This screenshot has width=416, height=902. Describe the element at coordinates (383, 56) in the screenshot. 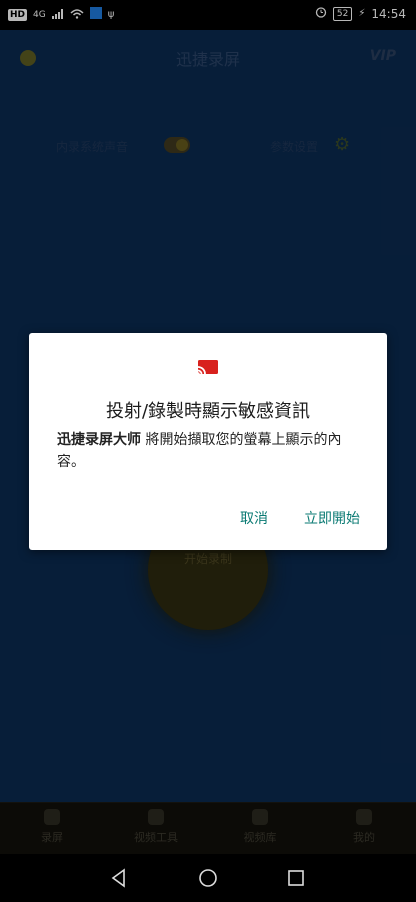

I see `vip-badge: VIP` at that location.